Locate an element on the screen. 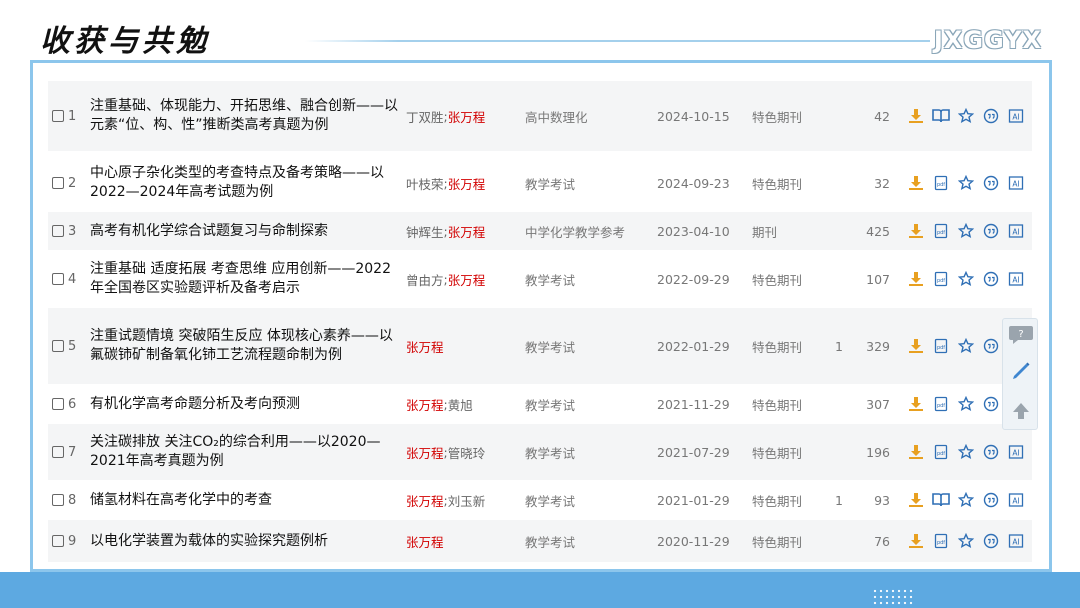  row-select: 6 is located at coordinates (64, 404).